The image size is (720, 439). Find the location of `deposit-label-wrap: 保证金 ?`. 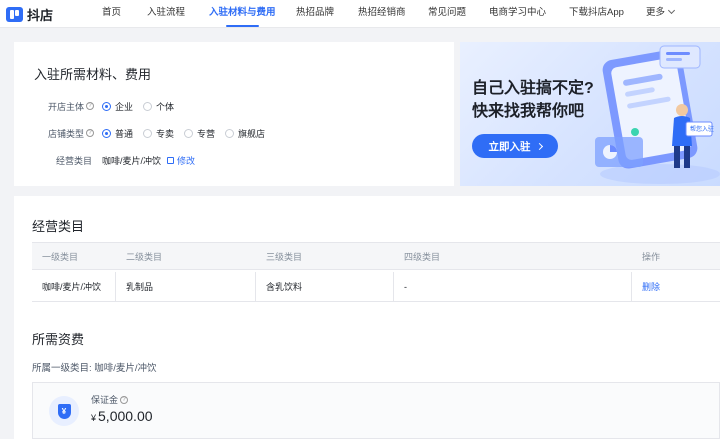

deposit-label-wrap: 保证金 ? is located at coordinates (110, 399).